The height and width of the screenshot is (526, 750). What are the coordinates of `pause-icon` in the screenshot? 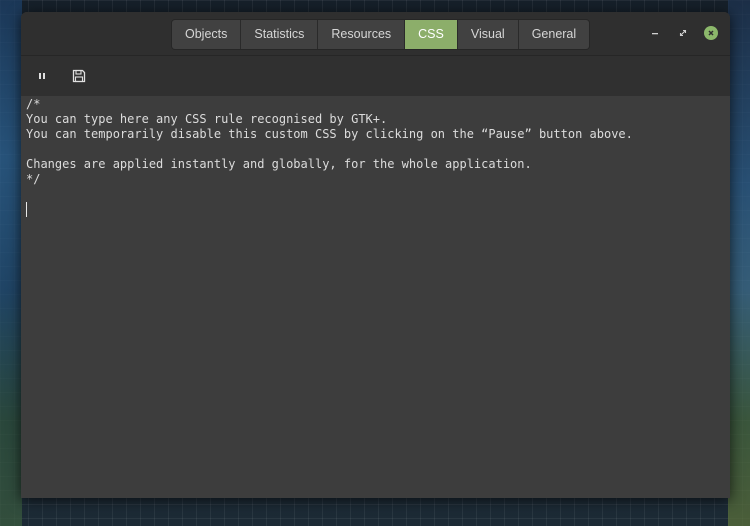 It's located at (42, 76).